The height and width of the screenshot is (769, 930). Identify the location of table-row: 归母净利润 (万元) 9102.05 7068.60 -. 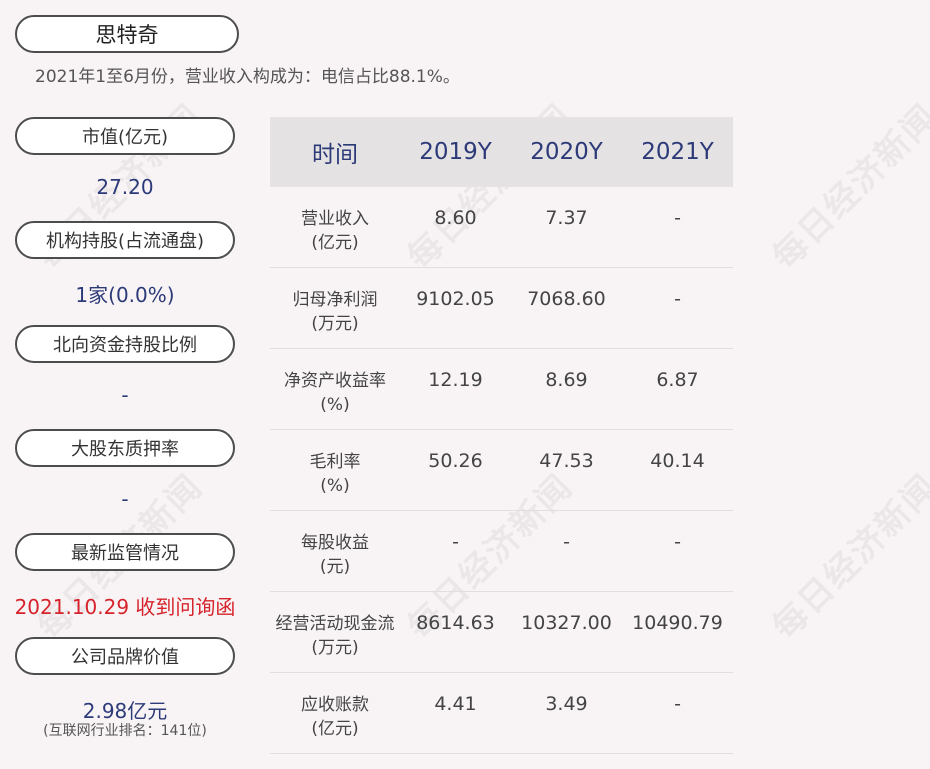
(501, 308).